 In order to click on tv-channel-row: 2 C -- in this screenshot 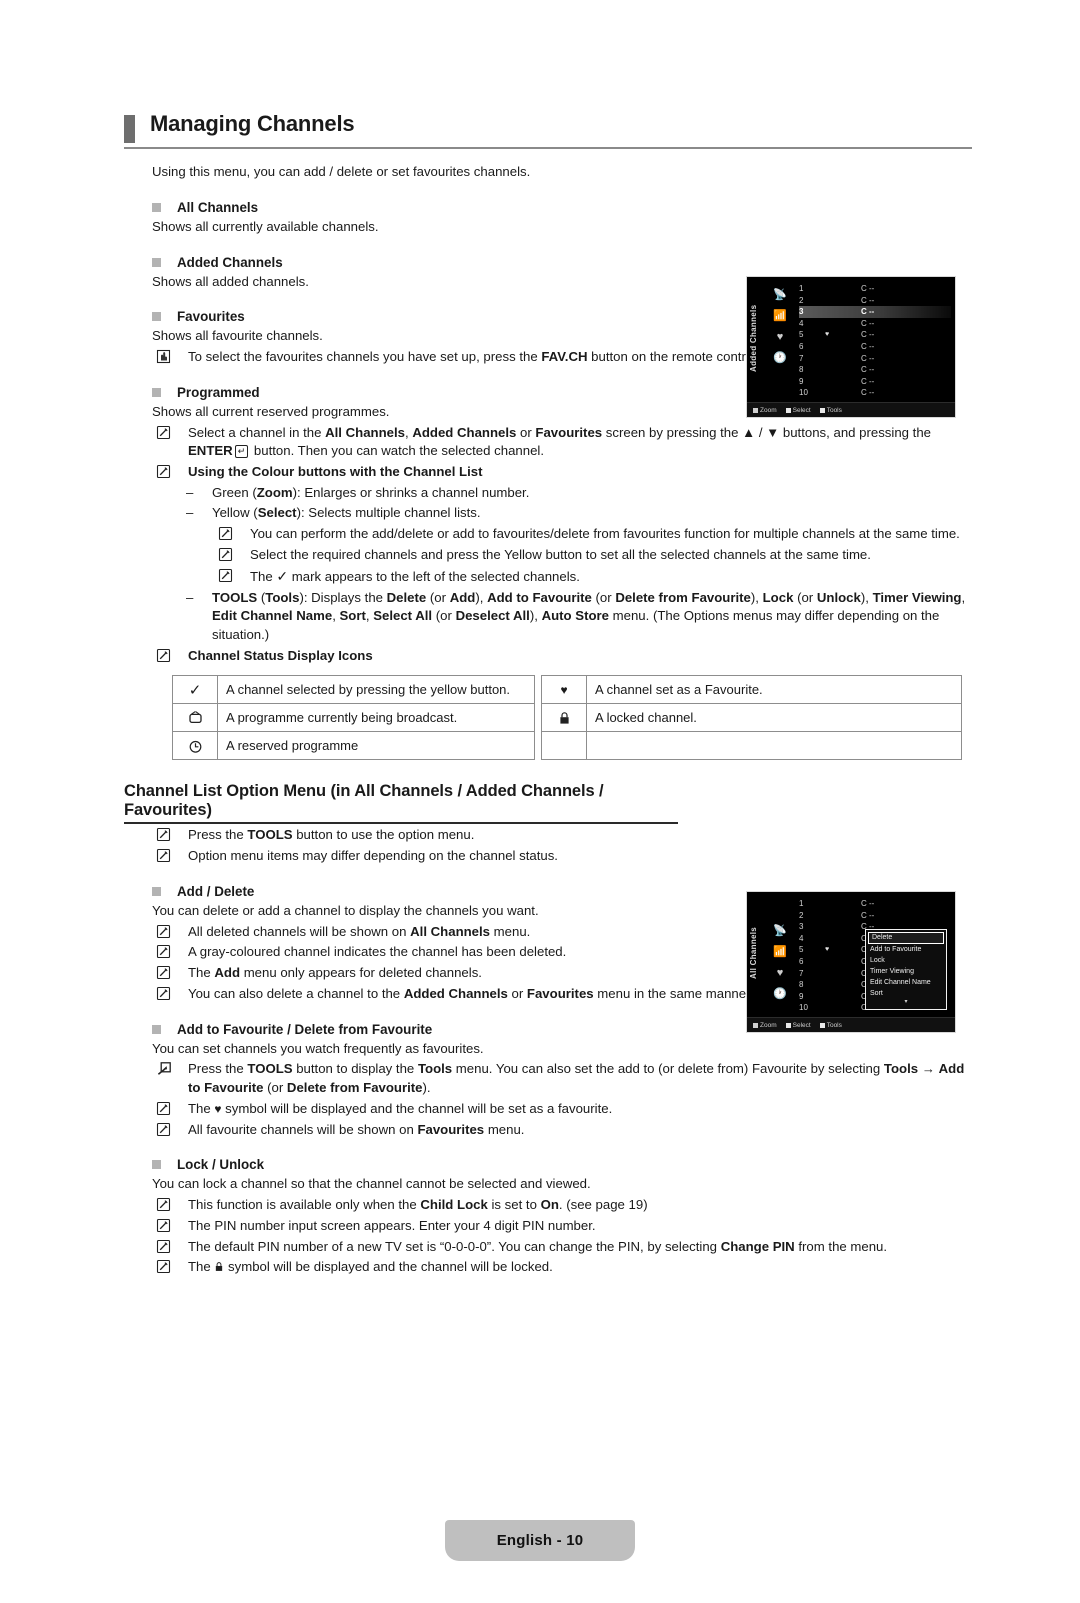, I will do `click(875, 916)`.